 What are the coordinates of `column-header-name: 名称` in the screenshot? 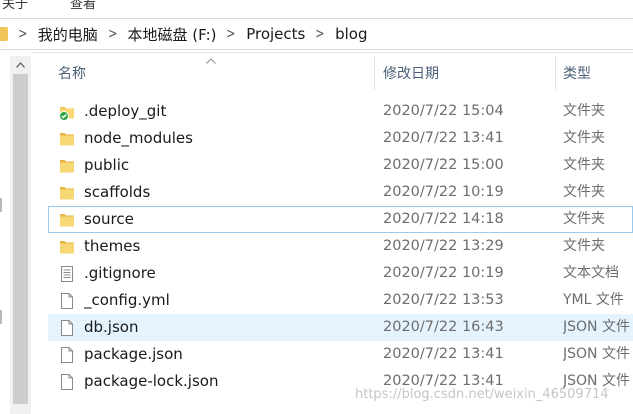 It's located at (72, 73).